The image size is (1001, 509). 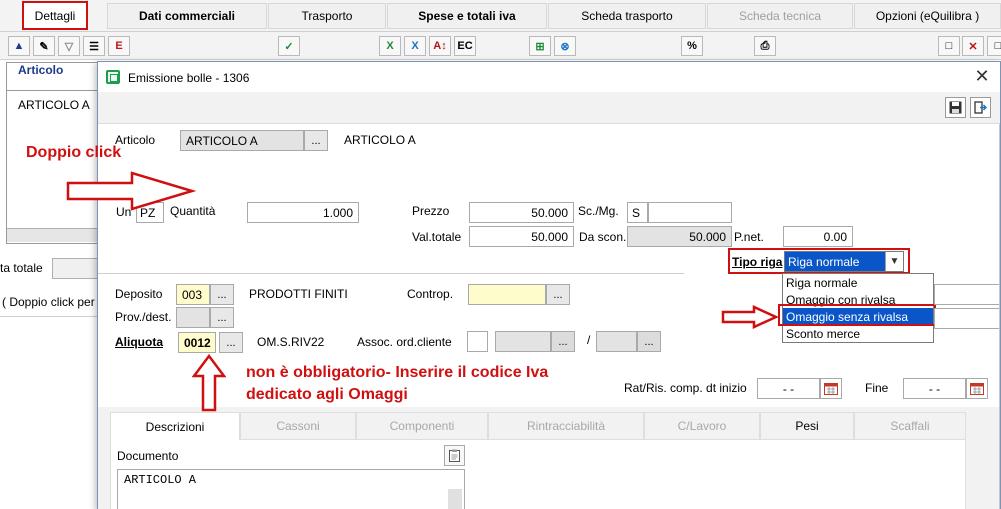 What do you see at coordinates (390, 46) in the screenshot?
I see `excel-icon: X` at bounding box center [390, 46].